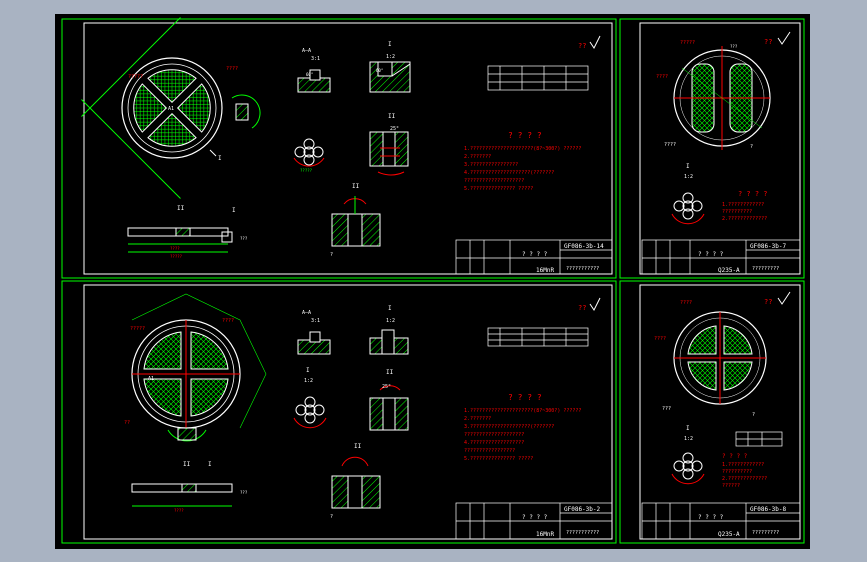  Describe the element at coordinates (509, 427) in the screenshot. I see `svg-text: 3.????????????????????(???????` at that location.